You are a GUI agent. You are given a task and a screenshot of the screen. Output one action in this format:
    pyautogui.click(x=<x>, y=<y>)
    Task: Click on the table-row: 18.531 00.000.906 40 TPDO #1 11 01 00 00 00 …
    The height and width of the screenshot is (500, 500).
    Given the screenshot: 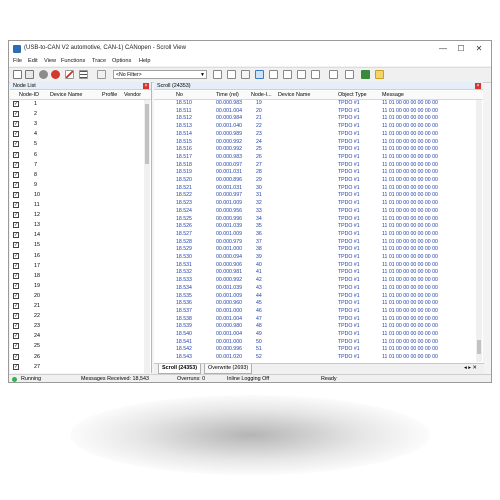 What is the action you would take?
    pyautogui.click(x=318, y=265)
    